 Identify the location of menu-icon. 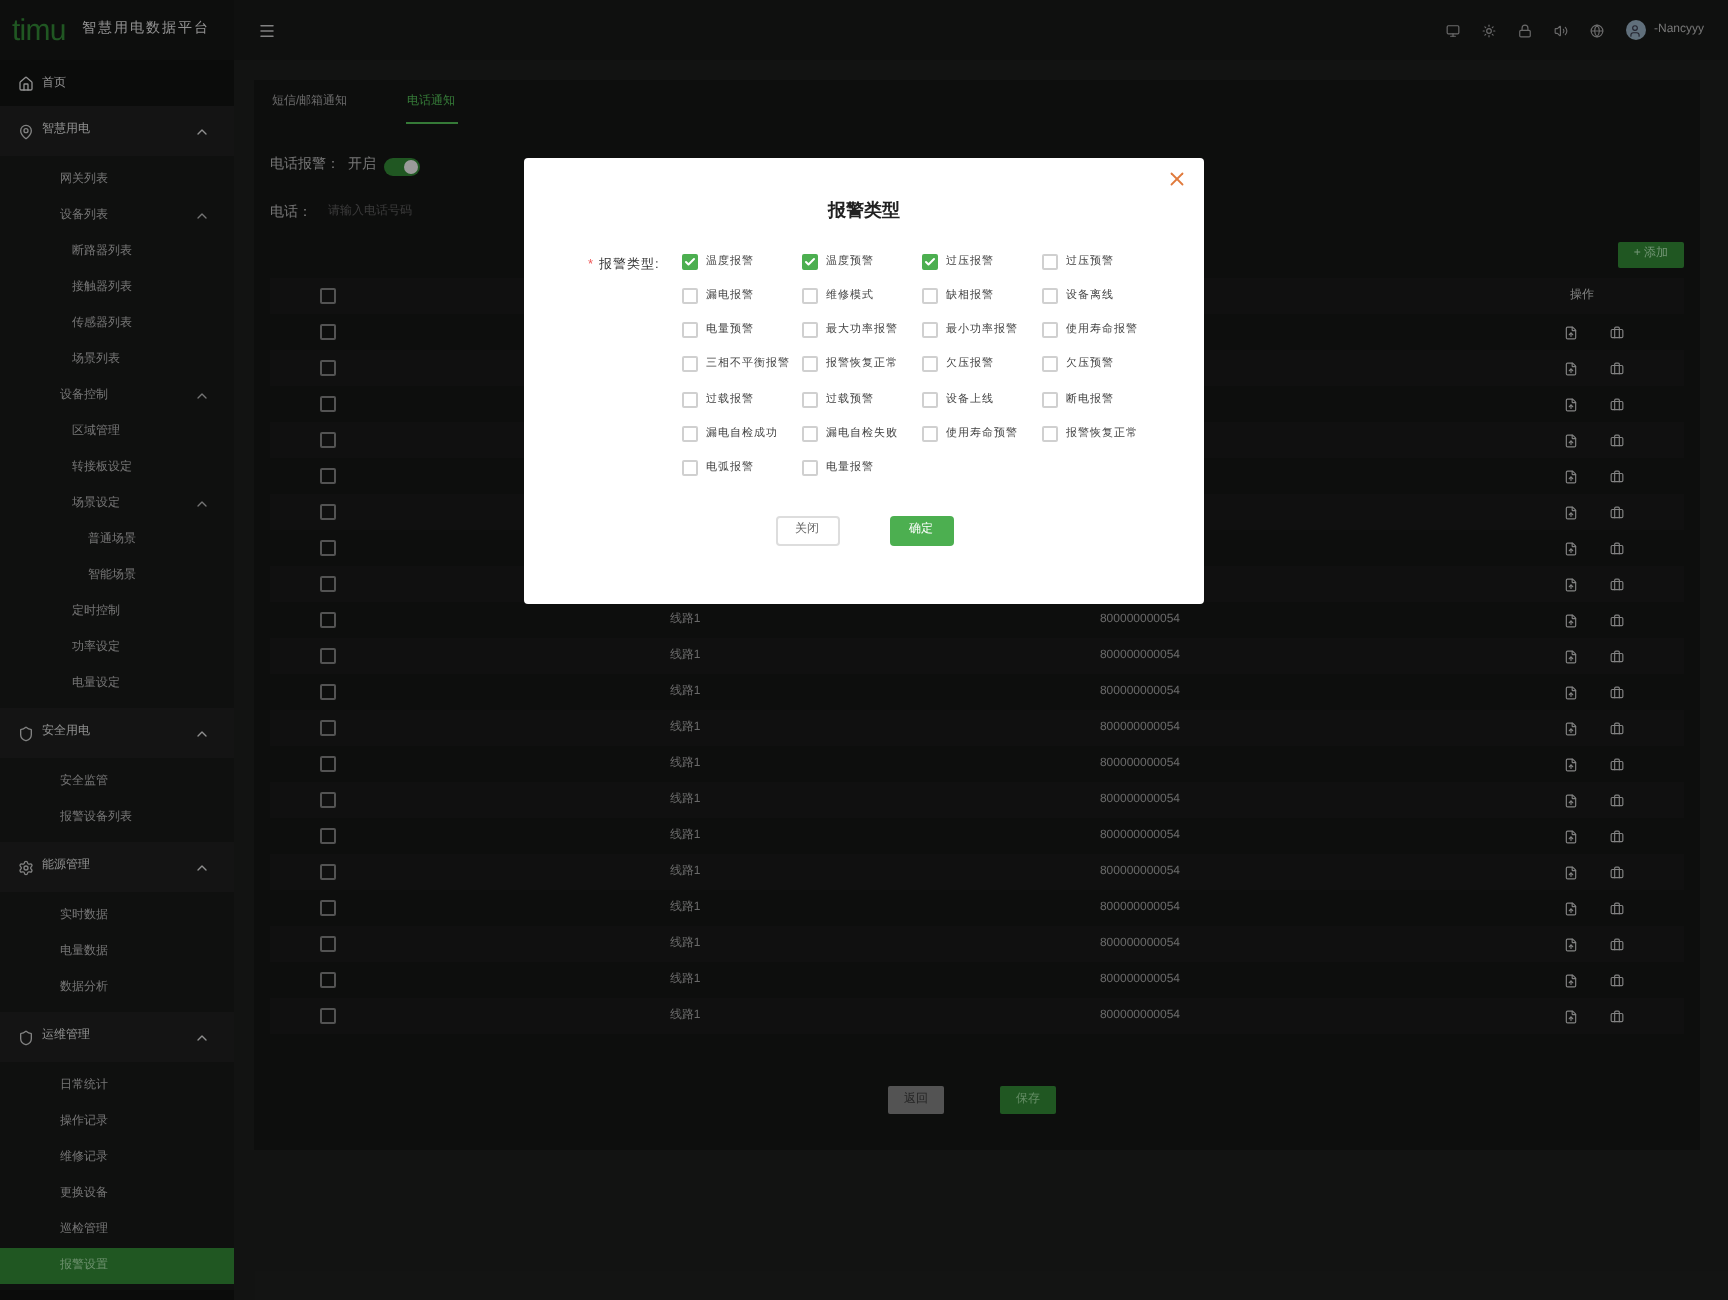
(267, 30).